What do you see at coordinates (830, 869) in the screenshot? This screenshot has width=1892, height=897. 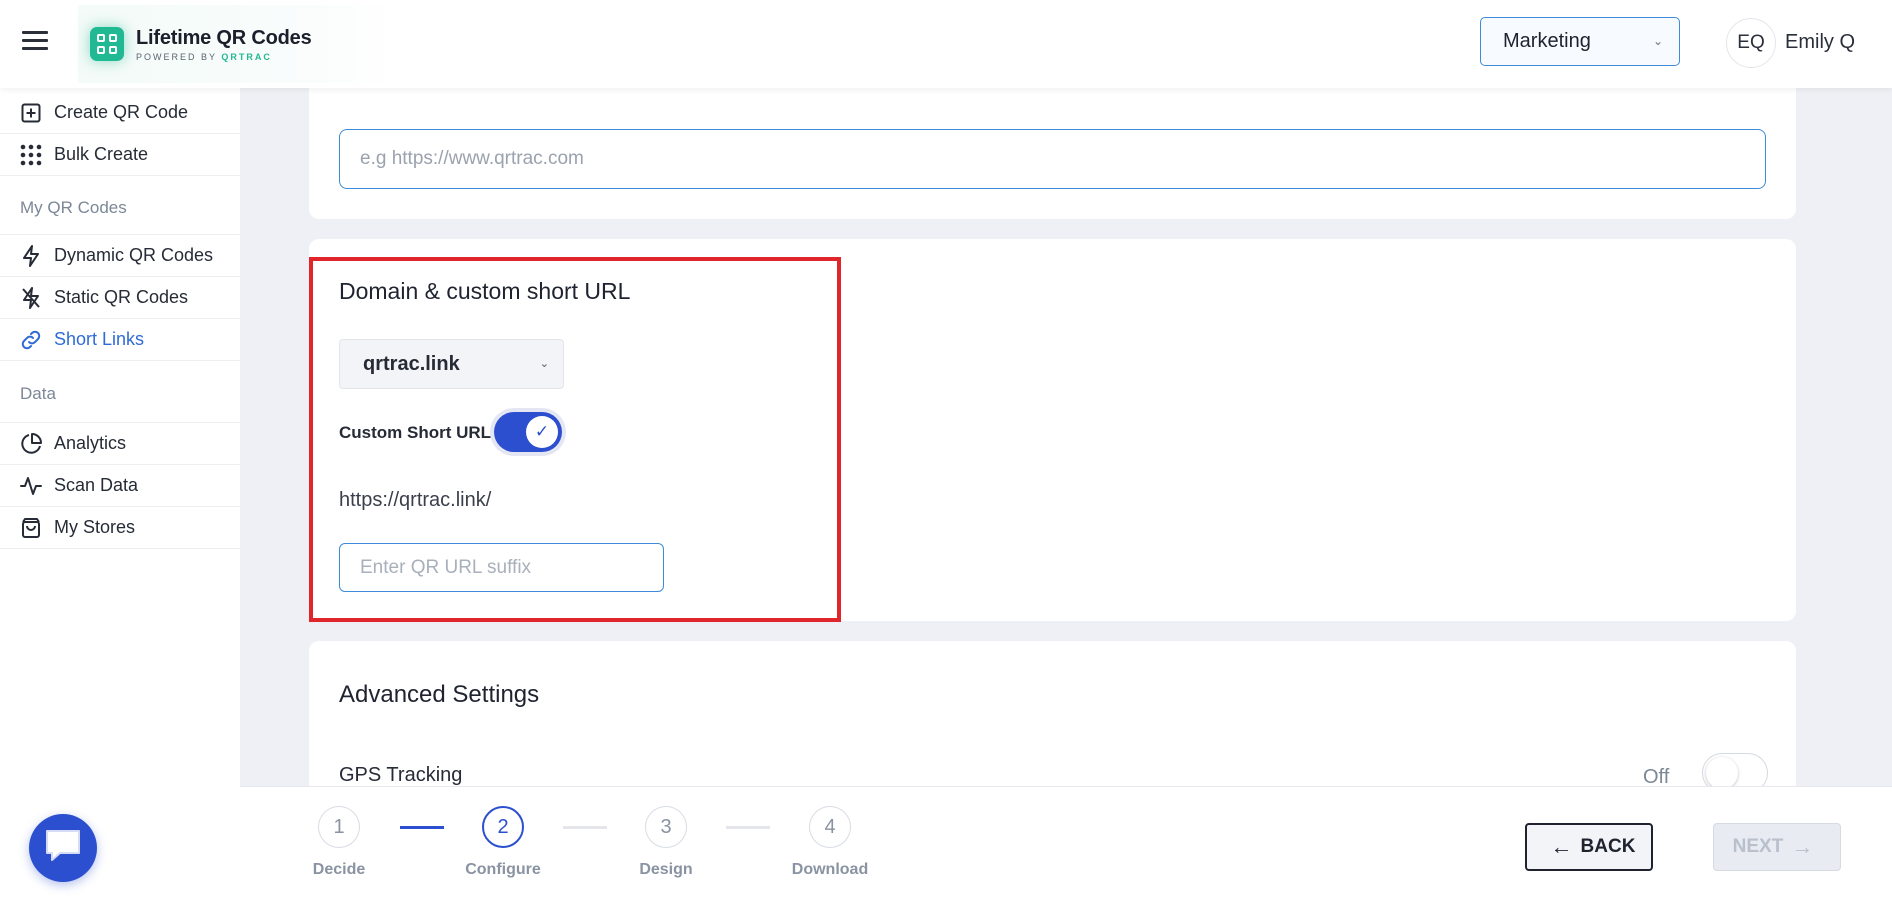 I see `step-label: Download` at bounding box center [830, 869].